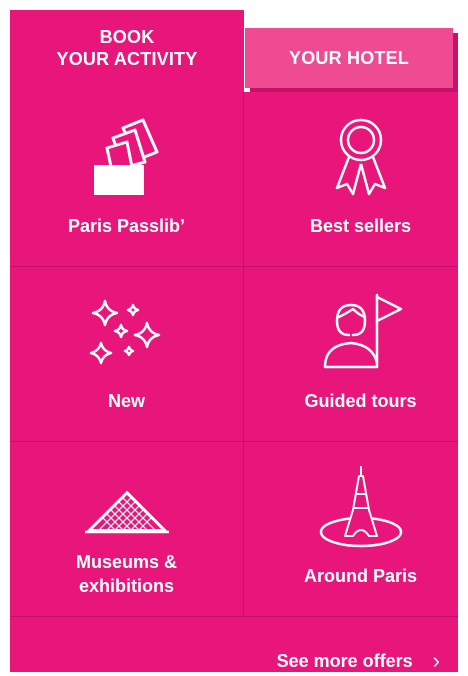 The width and height of the screenshot is (468, 676). What do you see at coordinates (243, 354) in the screenshot?
I see `grid-divider-vertical` at bounding box center [243, 354].